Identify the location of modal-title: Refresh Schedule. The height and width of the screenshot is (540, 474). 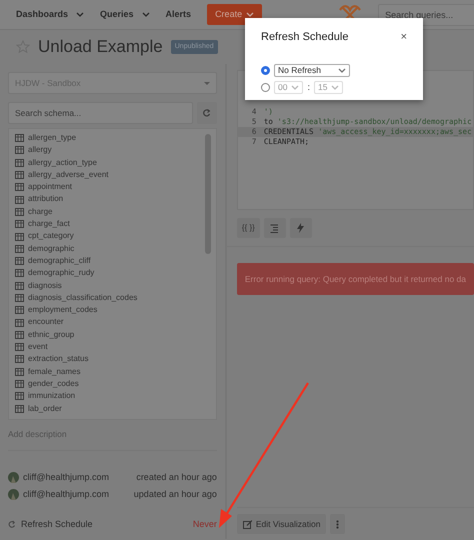
(304, 37).